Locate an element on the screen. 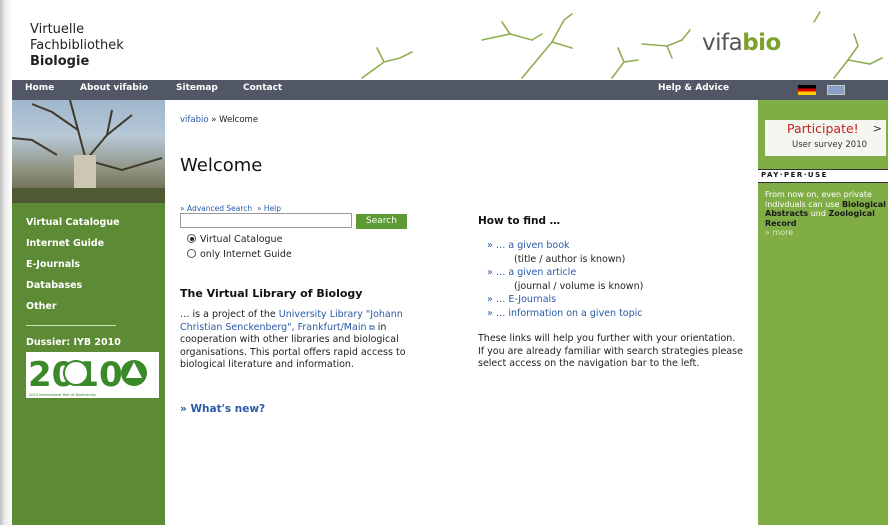  sidebar-item-e-journals: E-Journals is located at coordinates (53, 264).